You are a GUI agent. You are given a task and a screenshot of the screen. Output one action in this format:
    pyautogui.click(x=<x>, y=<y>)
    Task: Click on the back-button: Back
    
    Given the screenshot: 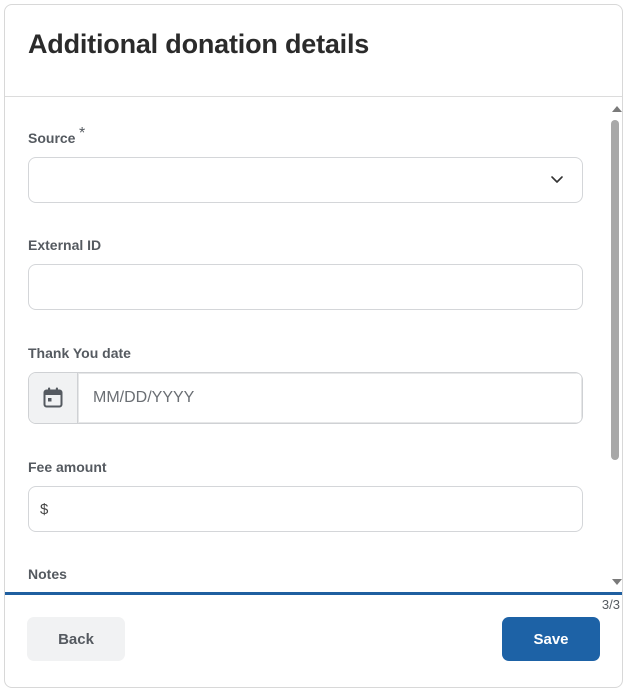 What is the action you would take?
    pyautogui.click(x=76, y=639)
    